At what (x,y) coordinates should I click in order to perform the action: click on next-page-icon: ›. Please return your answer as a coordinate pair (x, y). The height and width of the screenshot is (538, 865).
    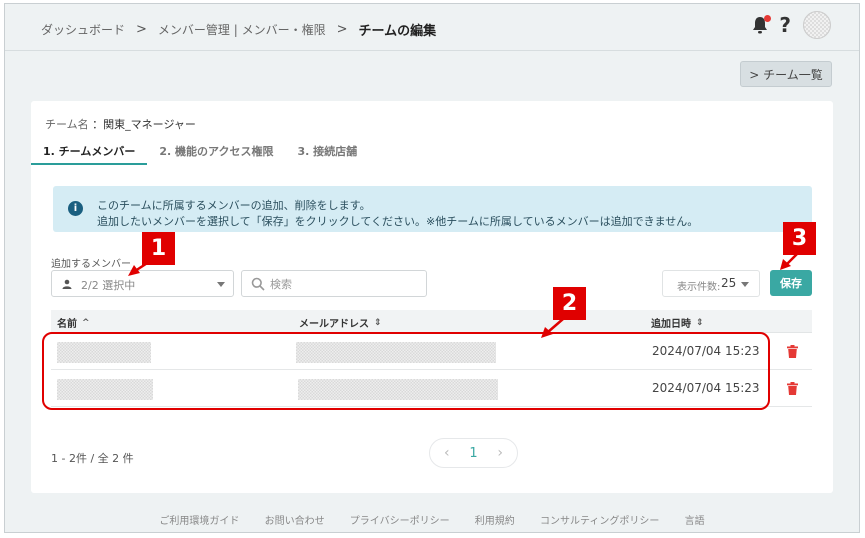
    Looking at the image, I should click on (500, 453).